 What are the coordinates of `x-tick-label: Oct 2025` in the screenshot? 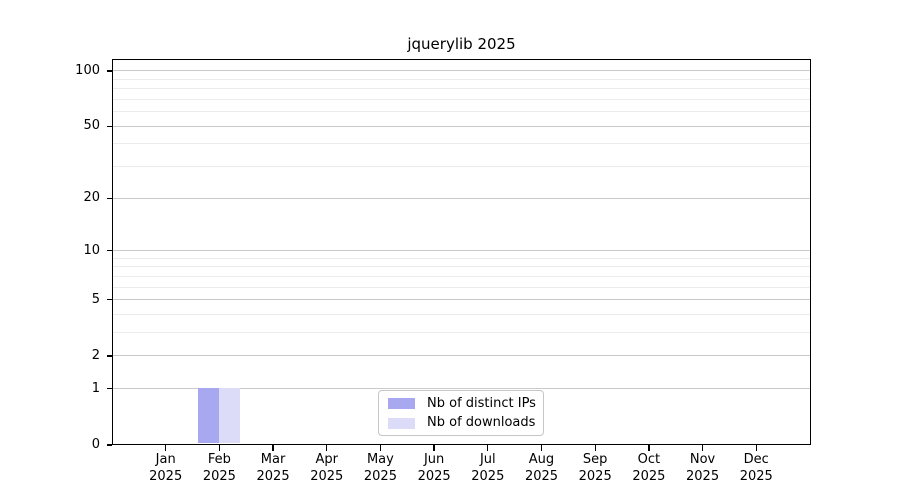 It's located at (649, 468).